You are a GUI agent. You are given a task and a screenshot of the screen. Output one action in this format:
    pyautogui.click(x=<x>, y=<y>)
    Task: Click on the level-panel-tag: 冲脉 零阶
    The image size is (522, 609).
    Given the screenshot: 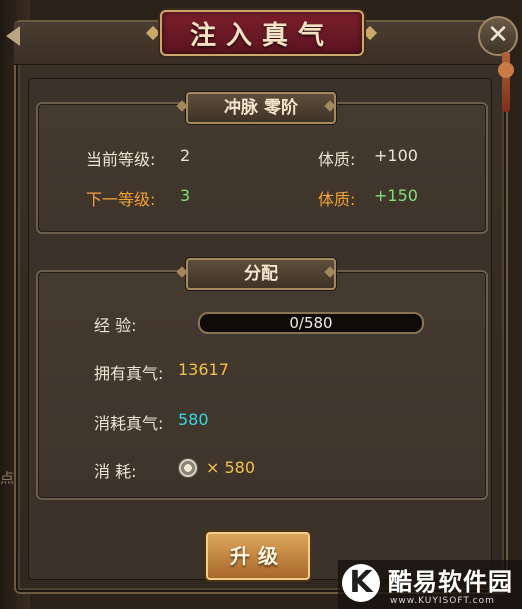 What is the action you would take?
    pyautogui.click(x=261, y=108)
    